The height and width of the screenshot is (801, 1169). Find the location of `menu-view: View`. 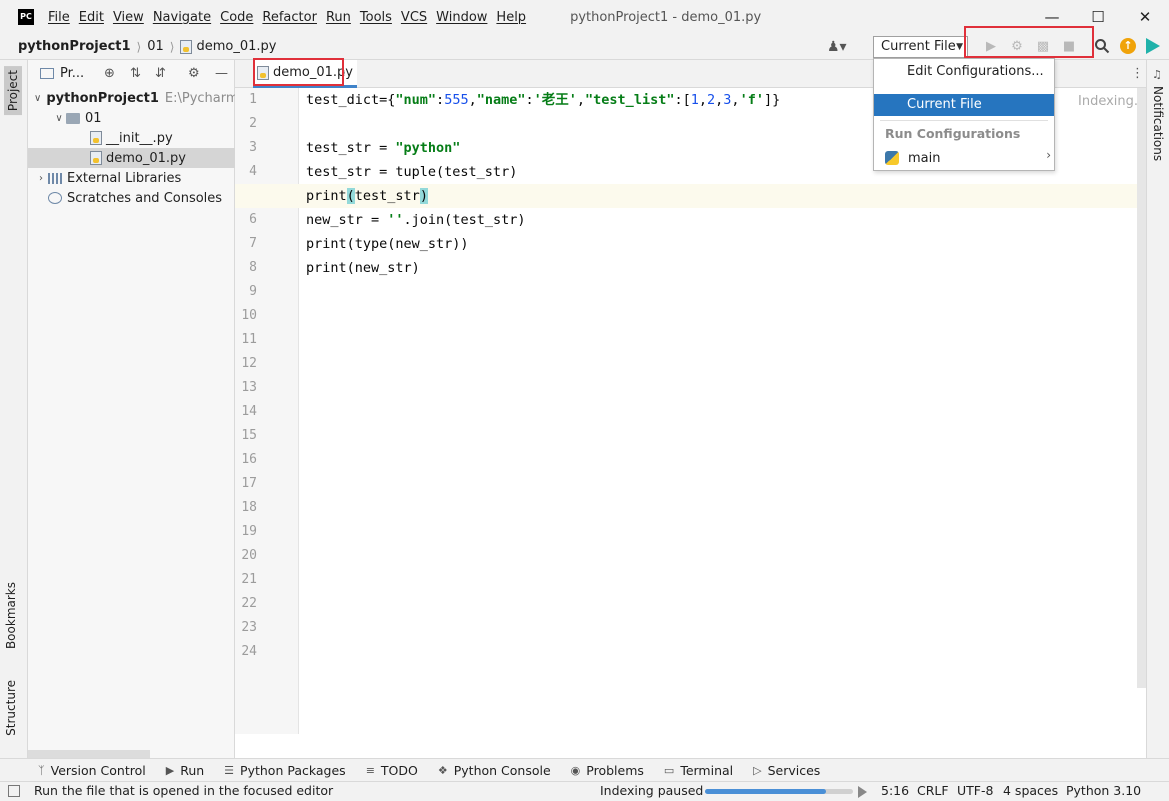

menu-view: View is located at coordinates (128, 17).